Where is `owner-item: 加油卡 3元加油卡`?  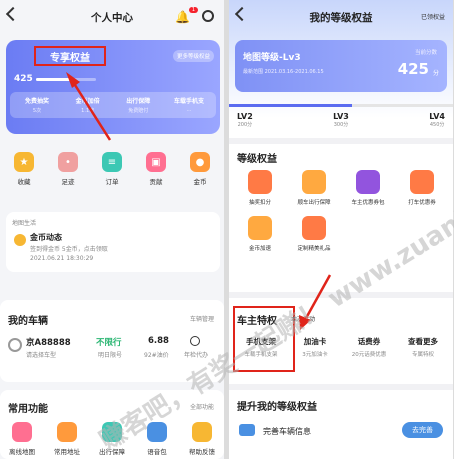
owner-item: 加油卡 3元加油卡 is located at coordinates (315, 347).